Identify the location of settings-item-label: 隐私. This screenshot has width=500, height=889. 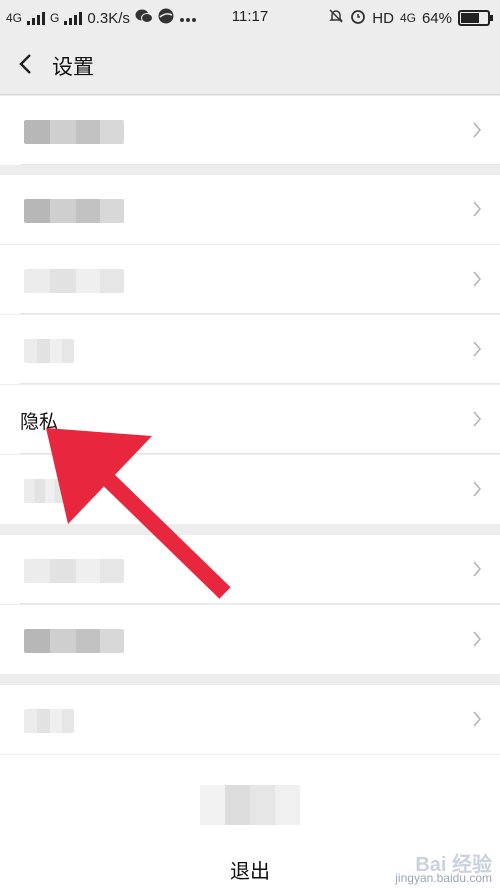
(39, 422).